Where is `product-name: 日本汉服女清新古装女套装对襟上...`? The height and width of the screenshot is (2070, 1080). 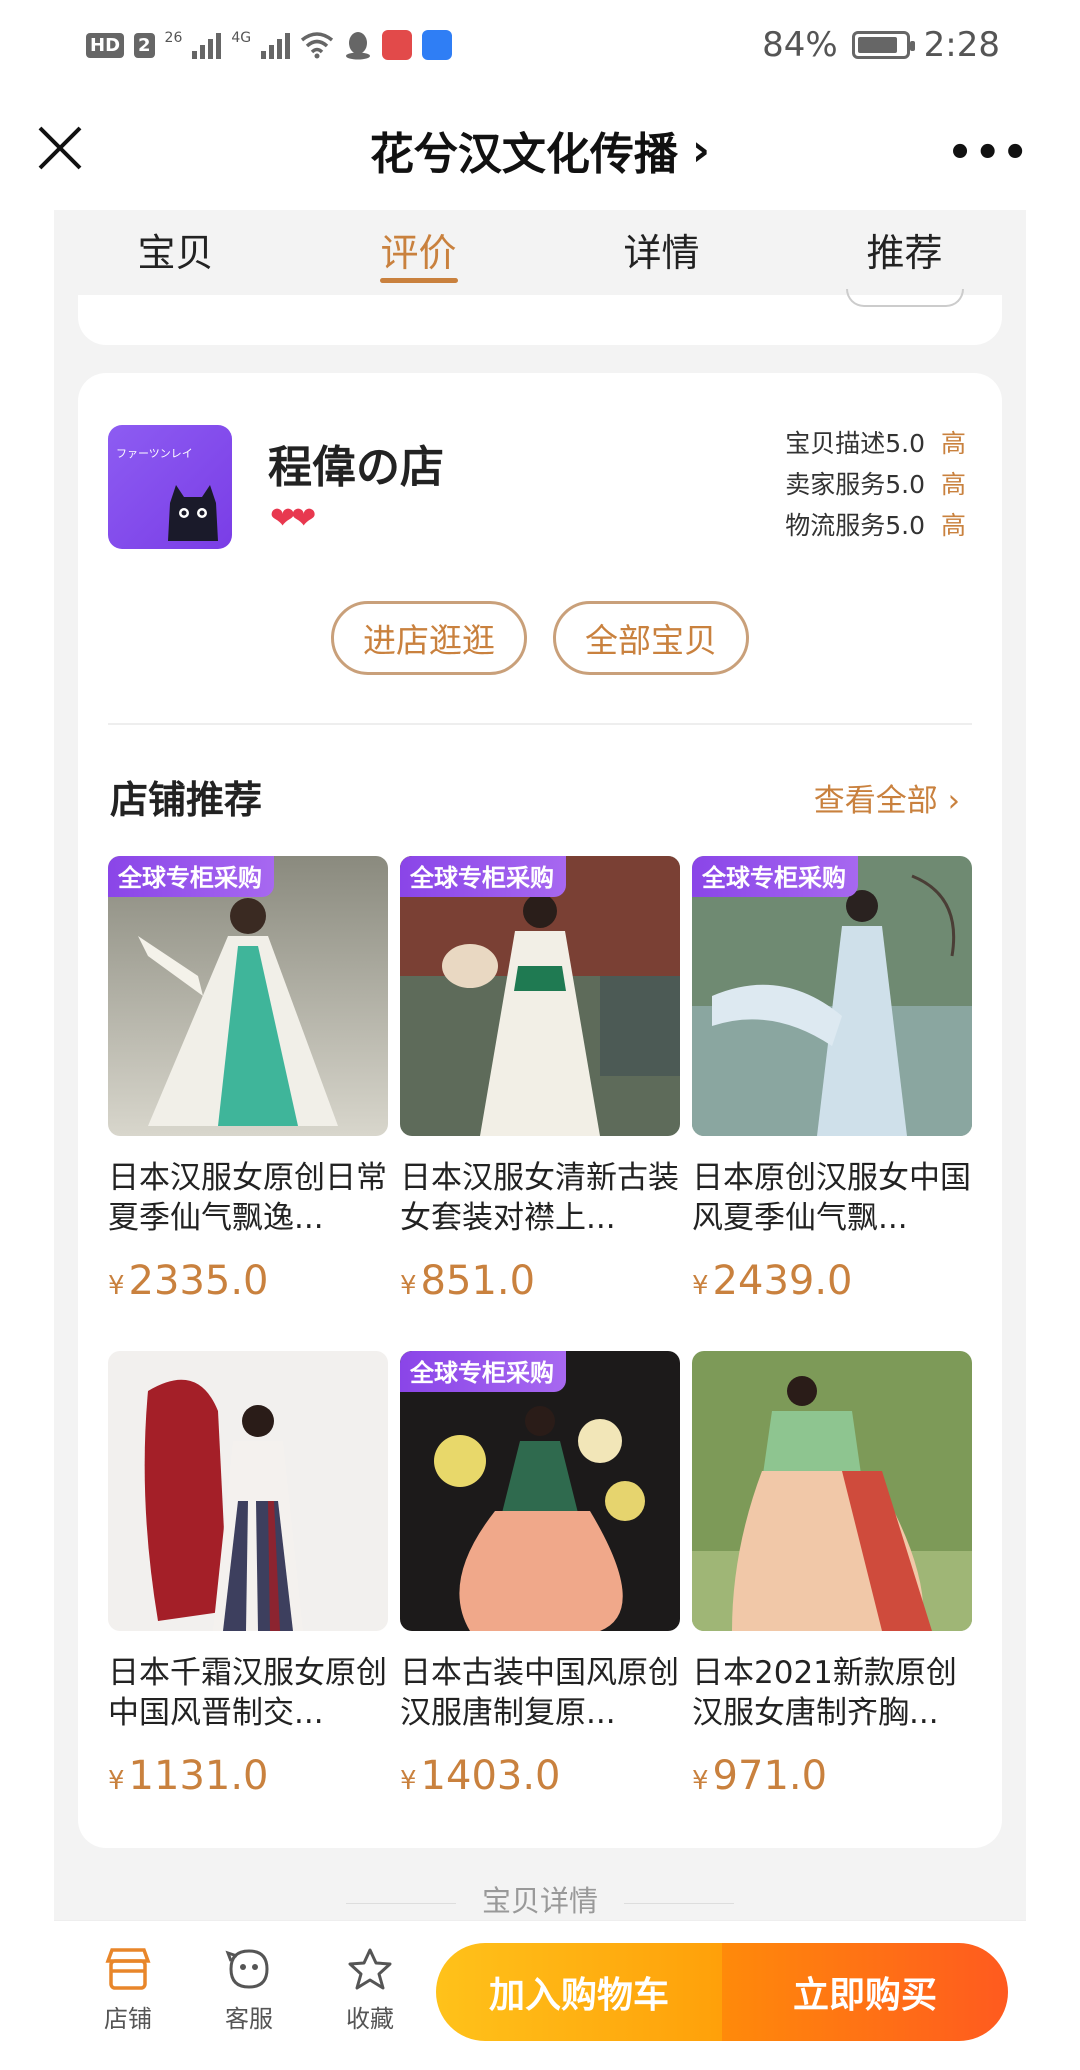 product-name: 日本汉服女清新古装女套装对襟上... is located at coordinates (539, 1198).